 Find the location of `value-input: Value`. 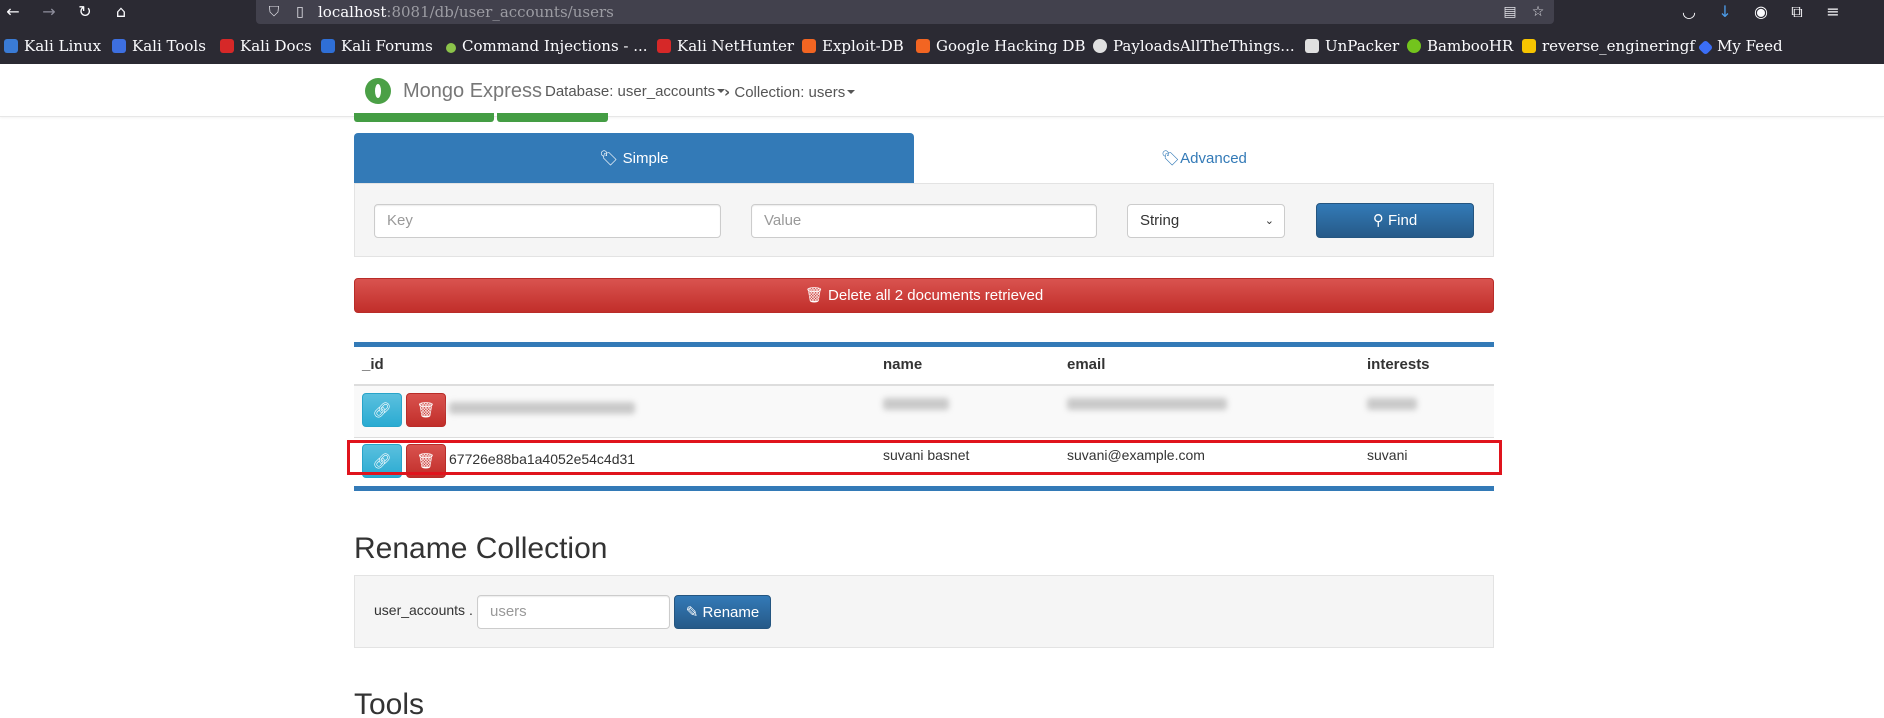

value-input: Value is located at coordinates (924, 221).